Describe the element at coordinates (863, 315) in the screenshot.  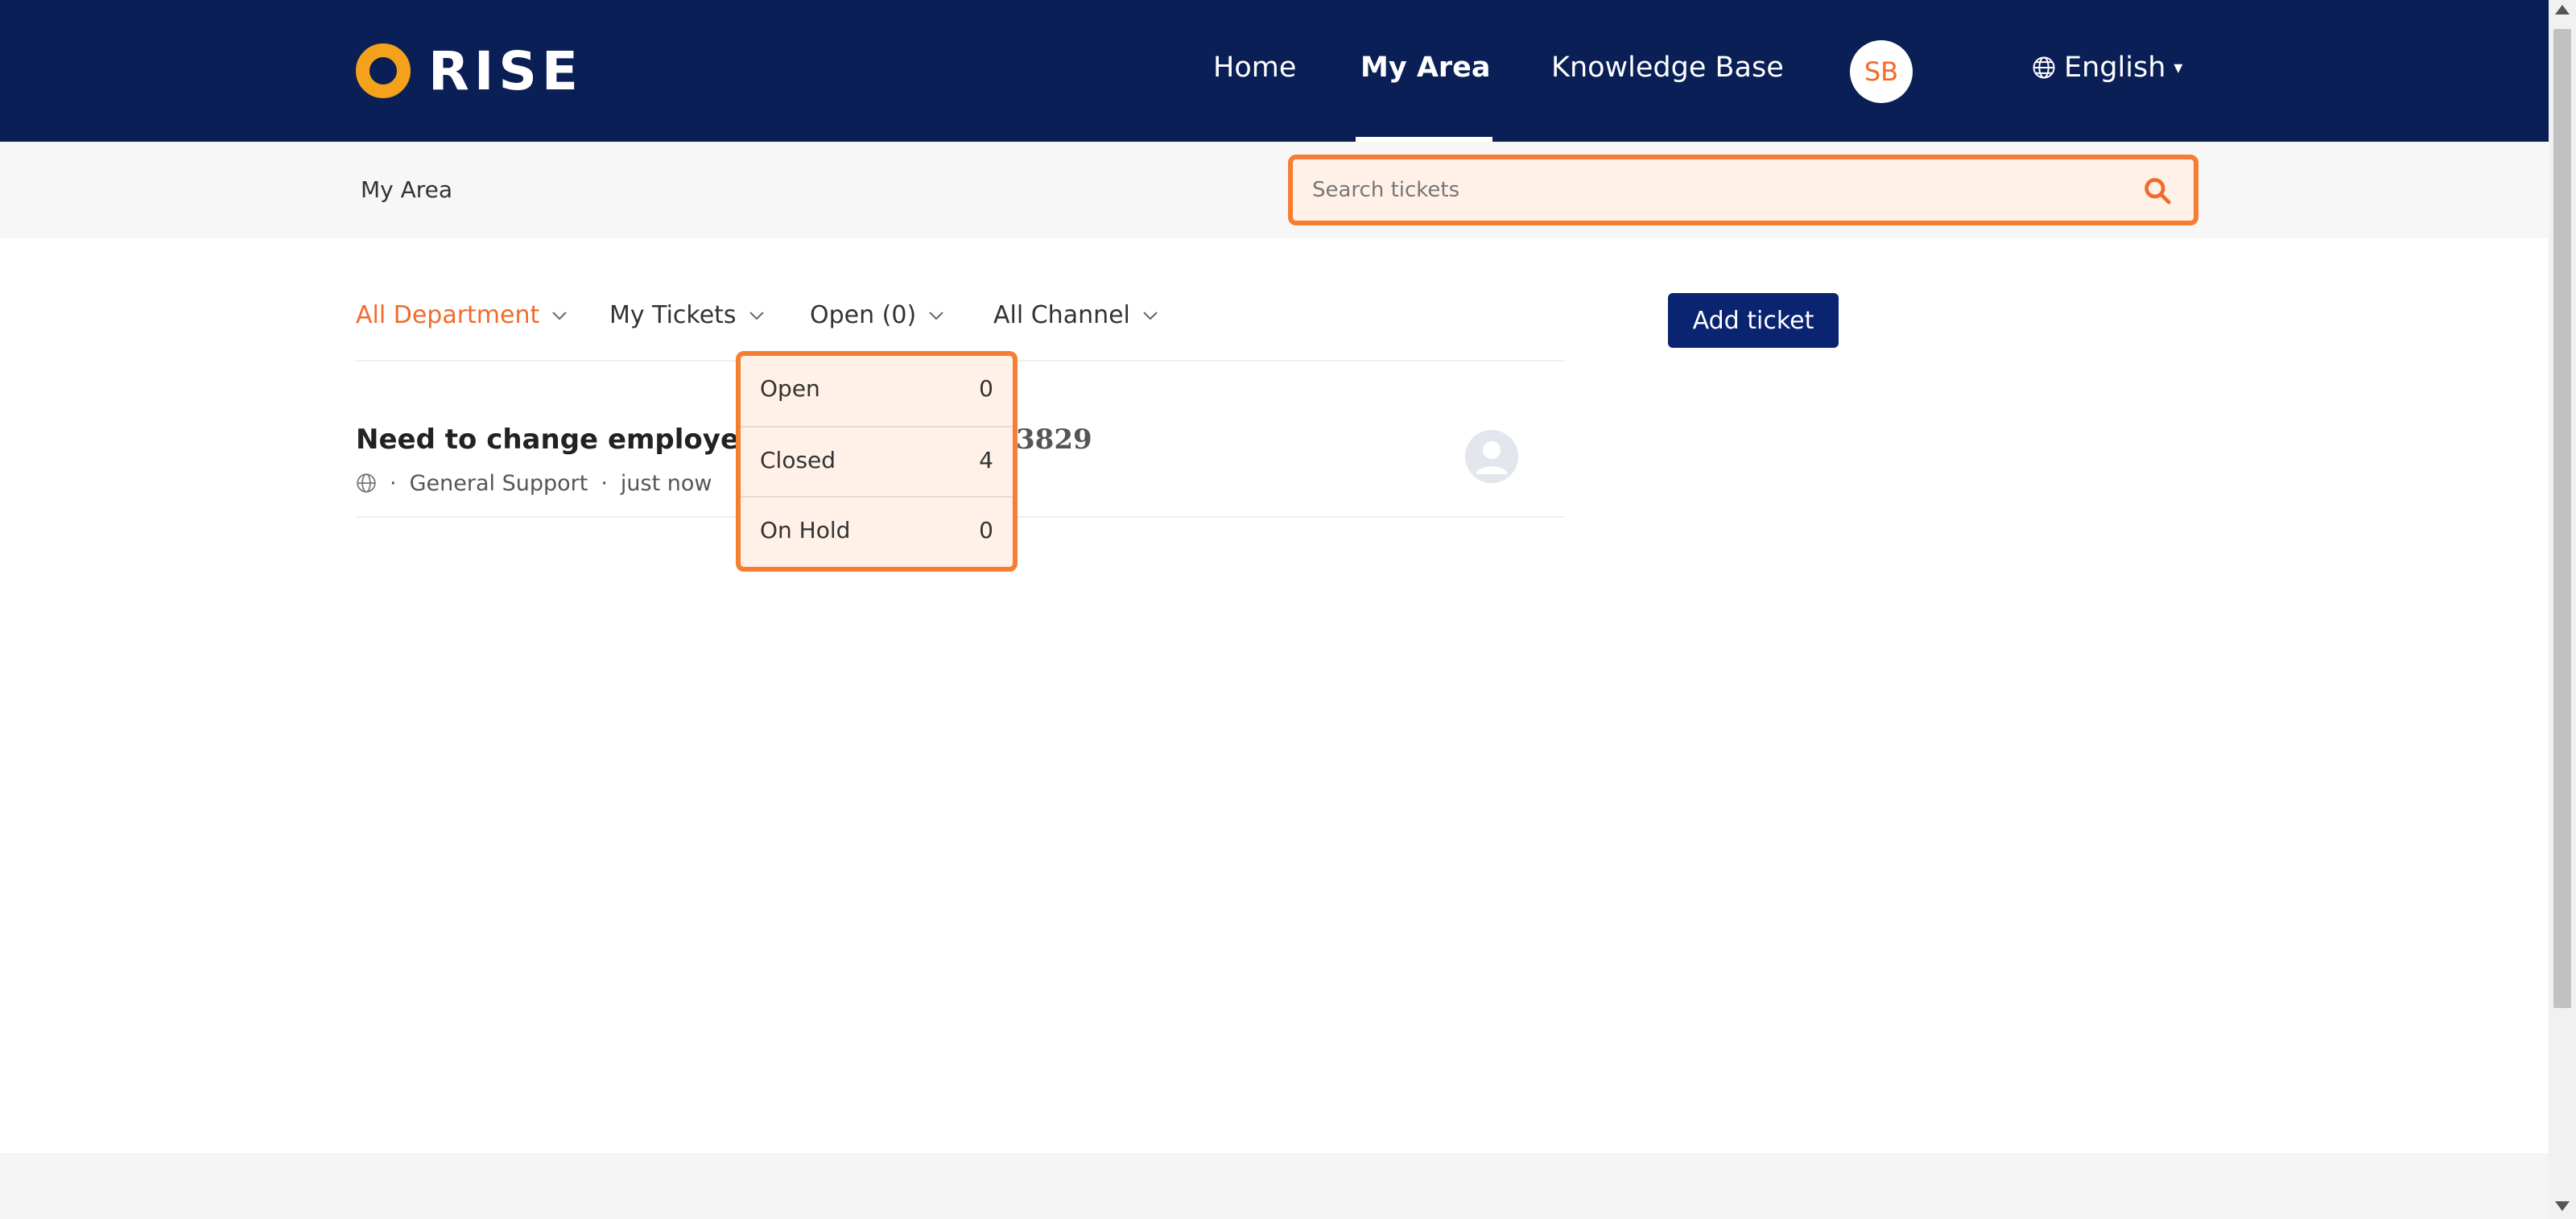
I see `status-filter-label: Open (0)` at that location.